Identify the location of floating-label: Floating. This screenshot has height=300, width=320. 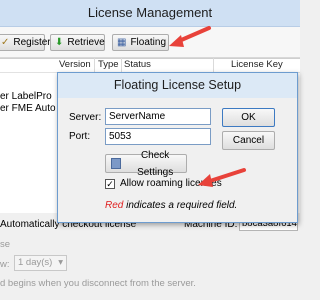
(148, 42).